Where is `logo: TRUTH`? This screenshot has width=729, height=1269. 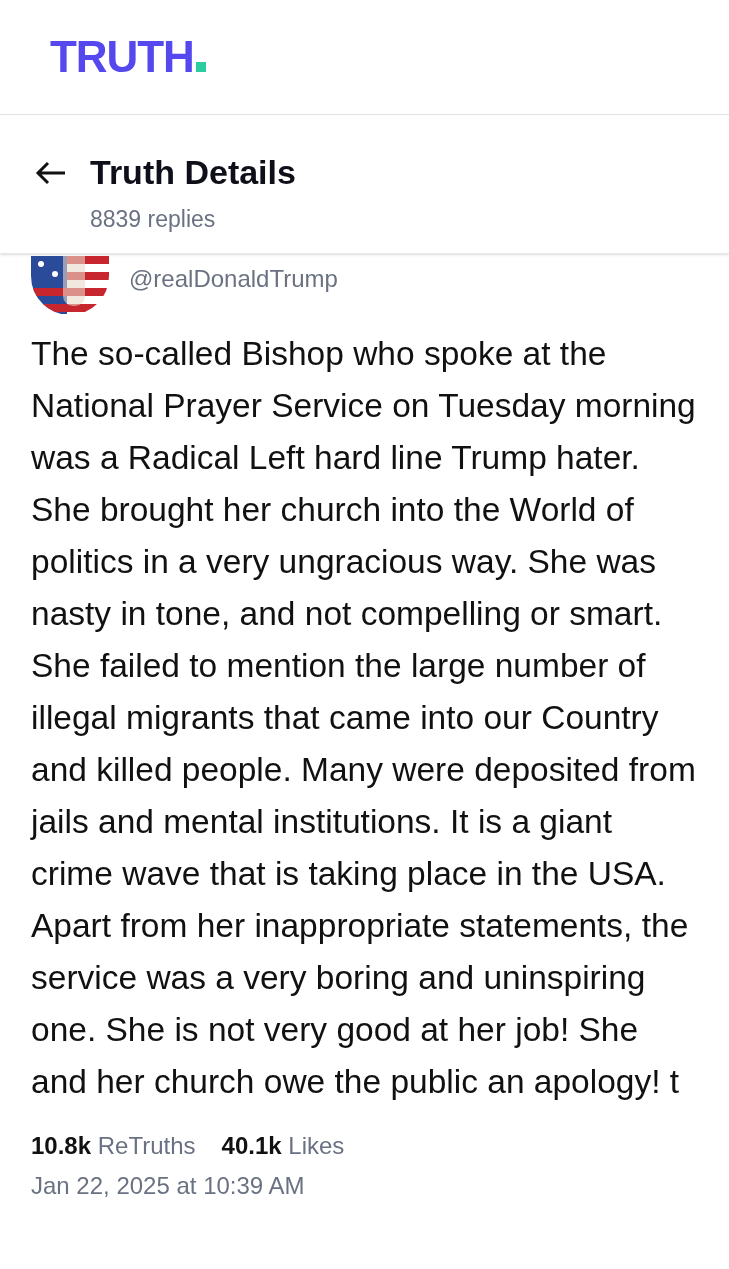 logo: TRUTH is located at coordinates (122, 57).